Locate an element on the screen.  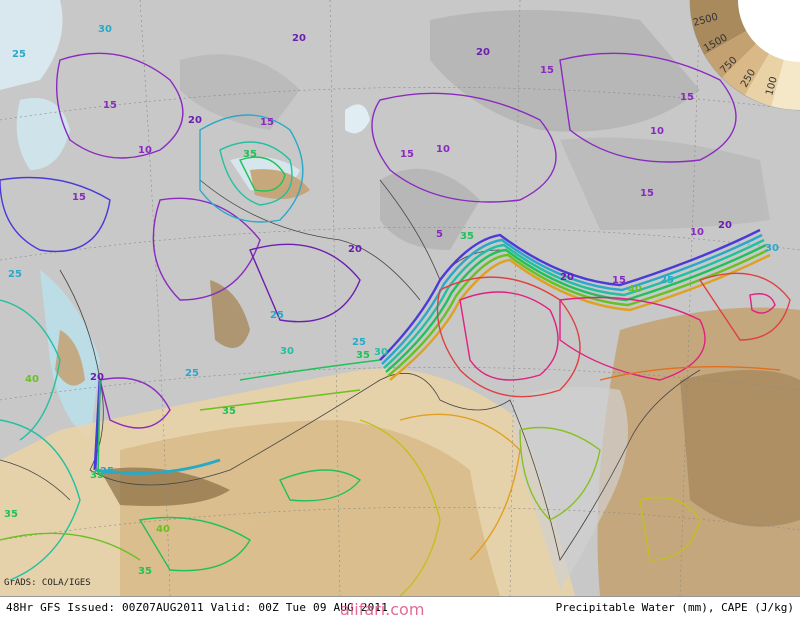
map-variables: Precipitable Water (mm), CAPE (J/kg) is located at coordinates (674, 607).